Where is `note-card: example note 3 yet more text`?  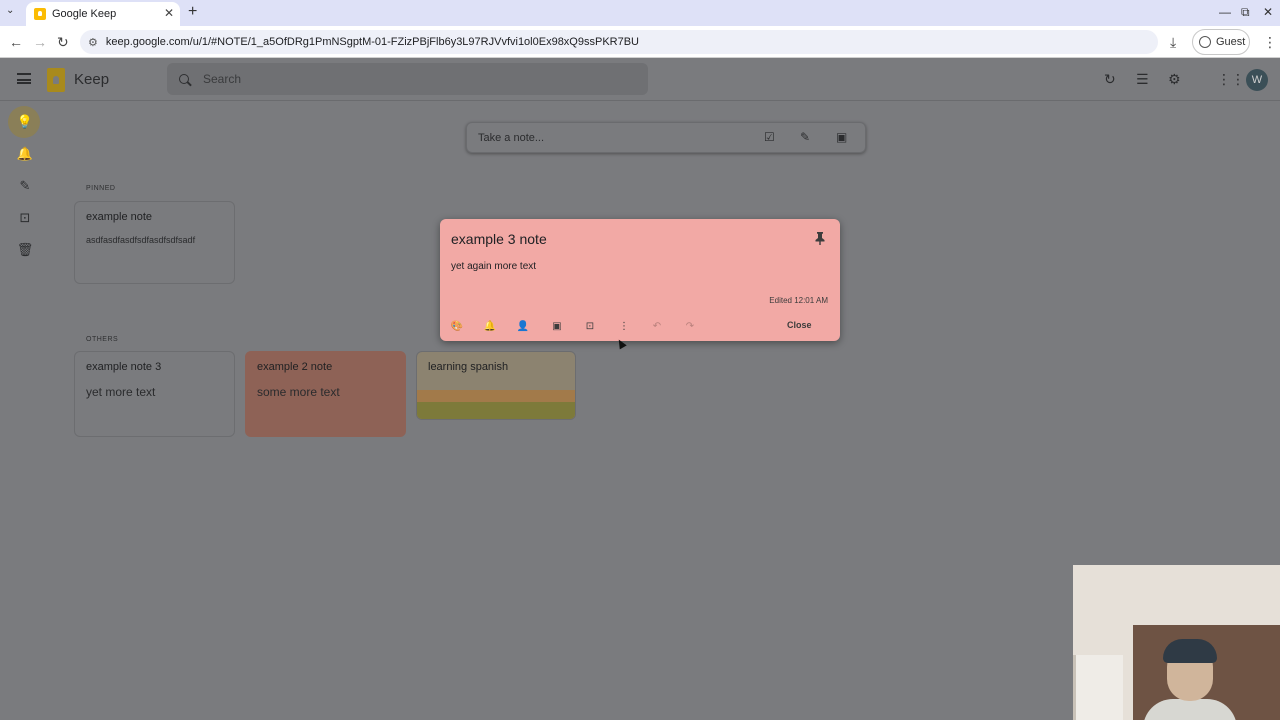 note-card: example note 3 yet more text is located at coordinates (154, 394).